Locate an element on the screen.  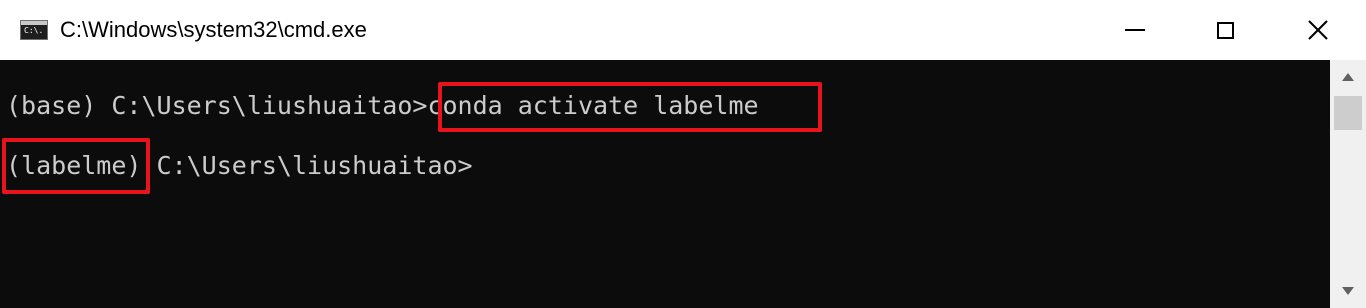
close-button is located at coordinates (1318, 30).